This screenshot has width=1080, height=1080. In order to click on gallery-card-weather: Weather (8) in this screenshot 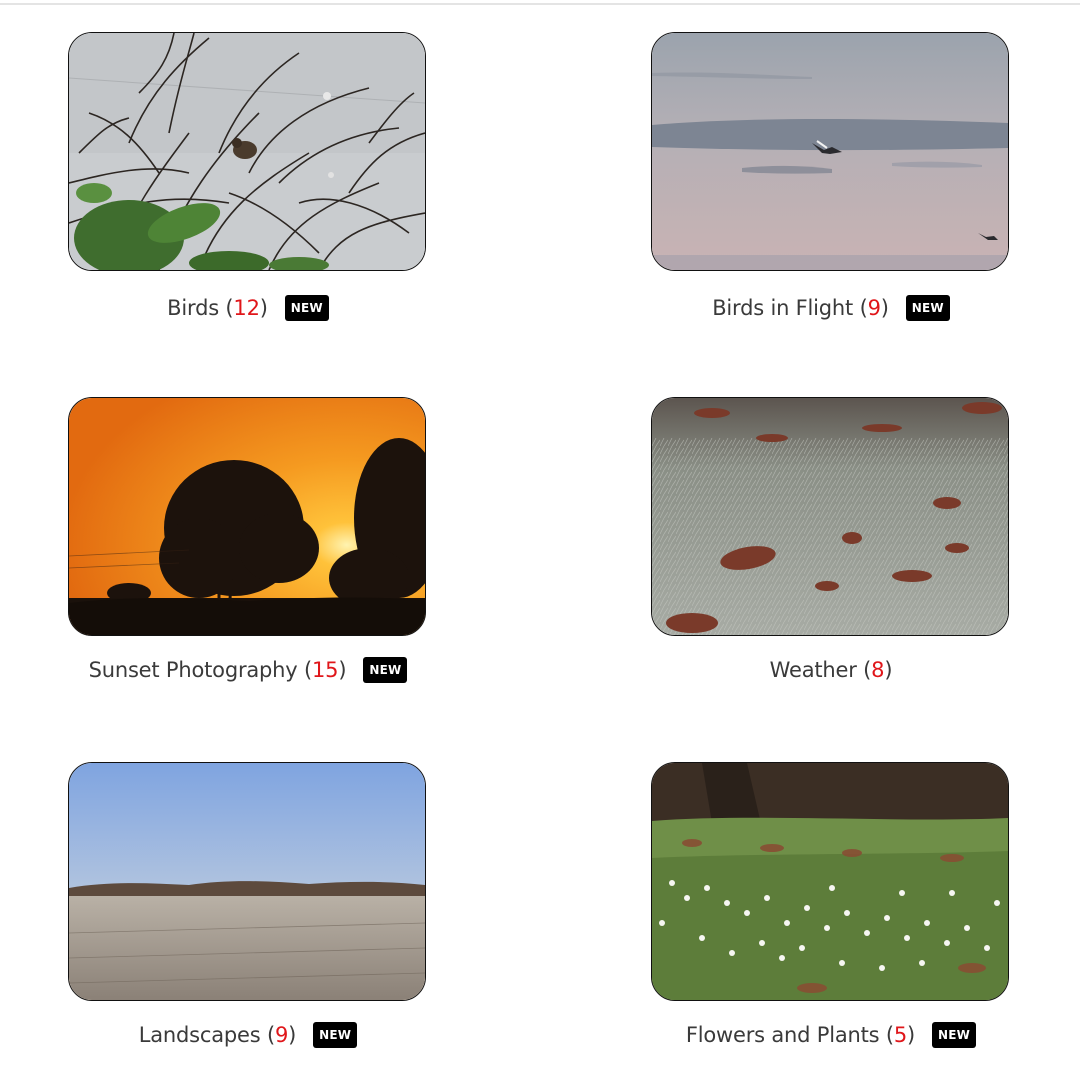, I will do `click(831, 541)`.